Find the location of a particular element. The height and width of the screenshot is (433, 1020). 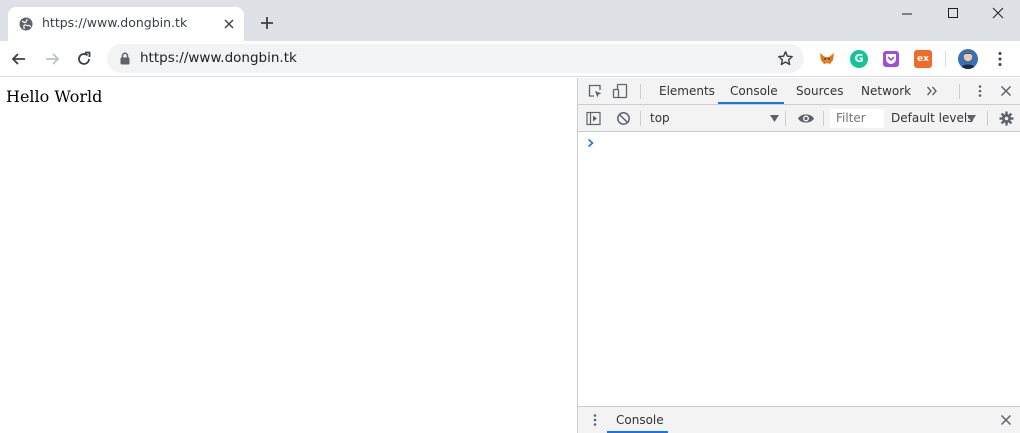

grammarly-label: G is located at coordinates (859, 58).